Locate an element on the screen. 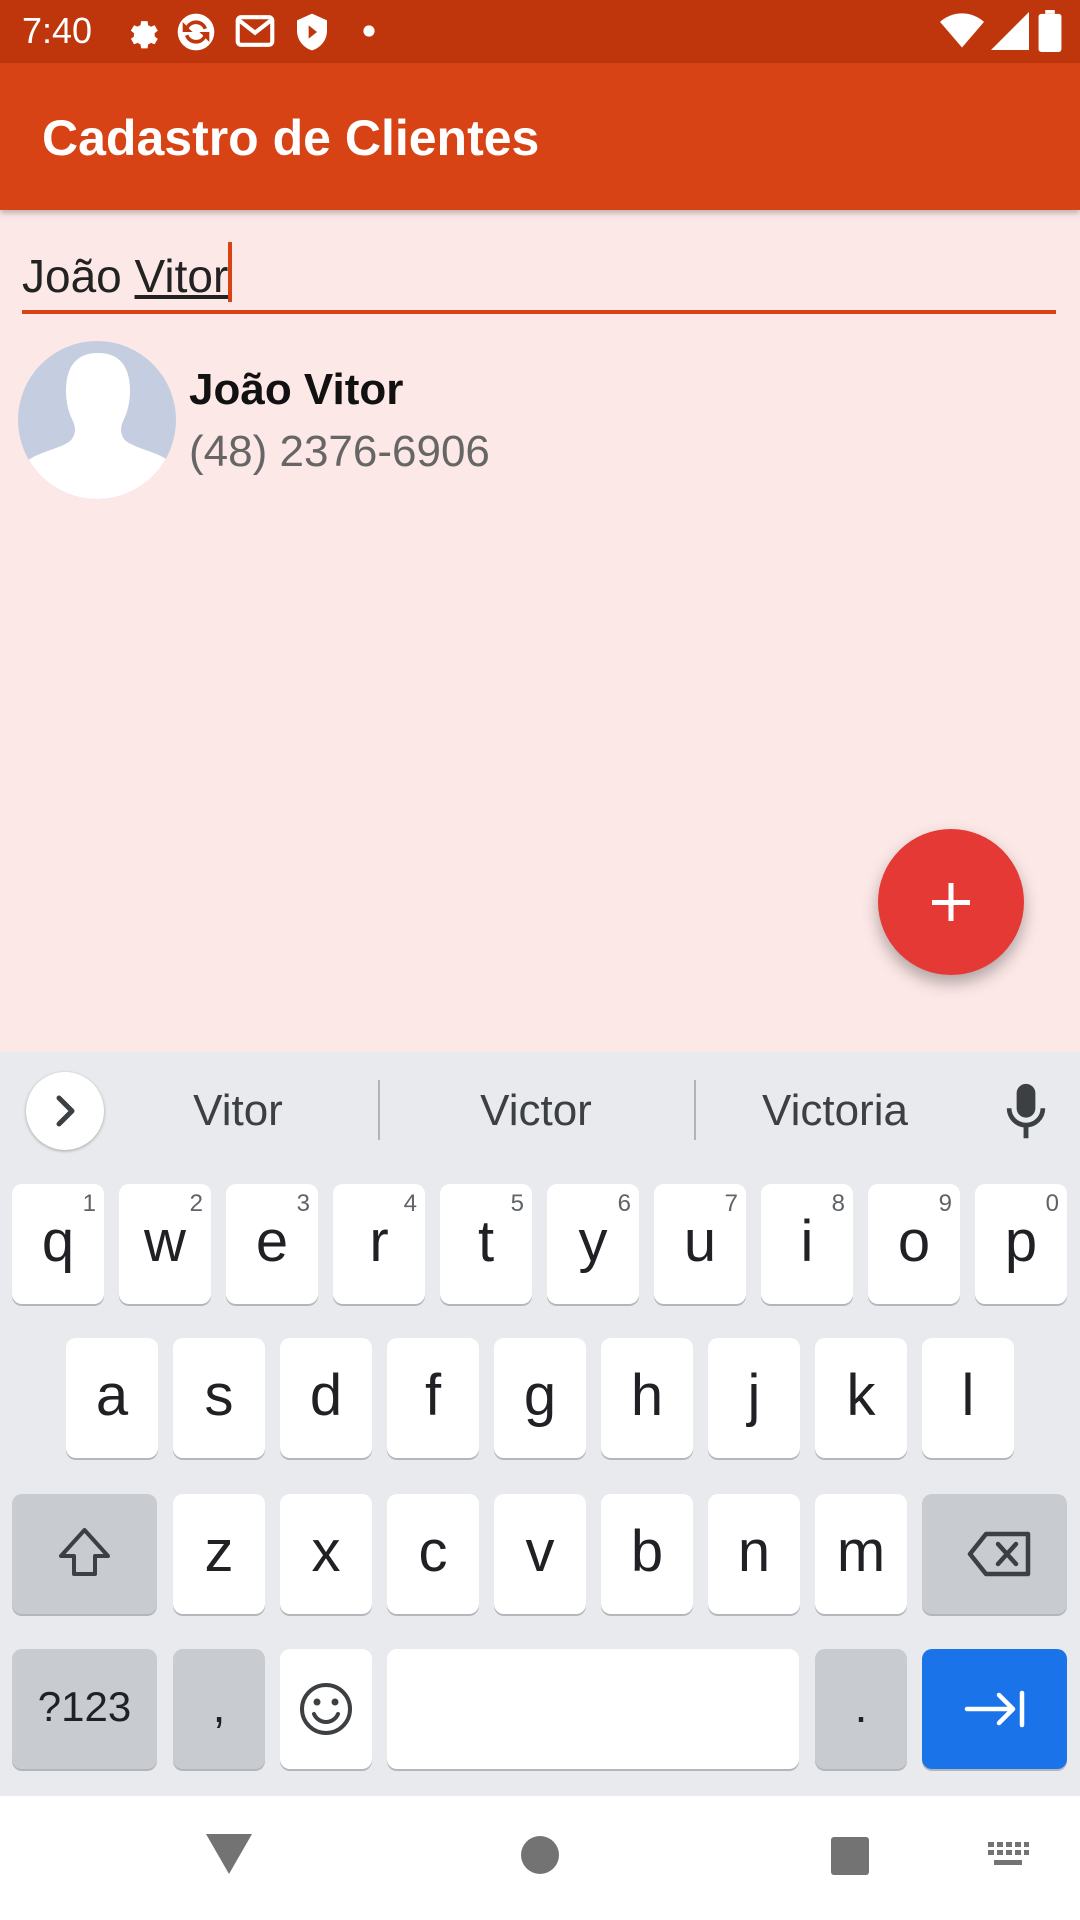  gmail-icon is located at coordinates (255, 31).